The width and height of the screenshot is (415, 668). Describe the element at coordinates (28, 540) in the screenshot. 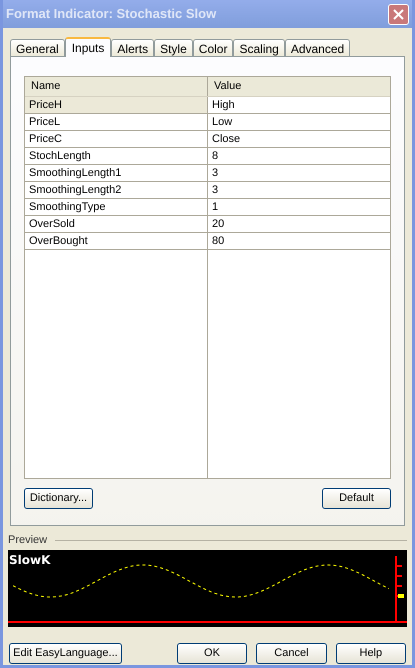

I see `preview-label: Preview` at that location.